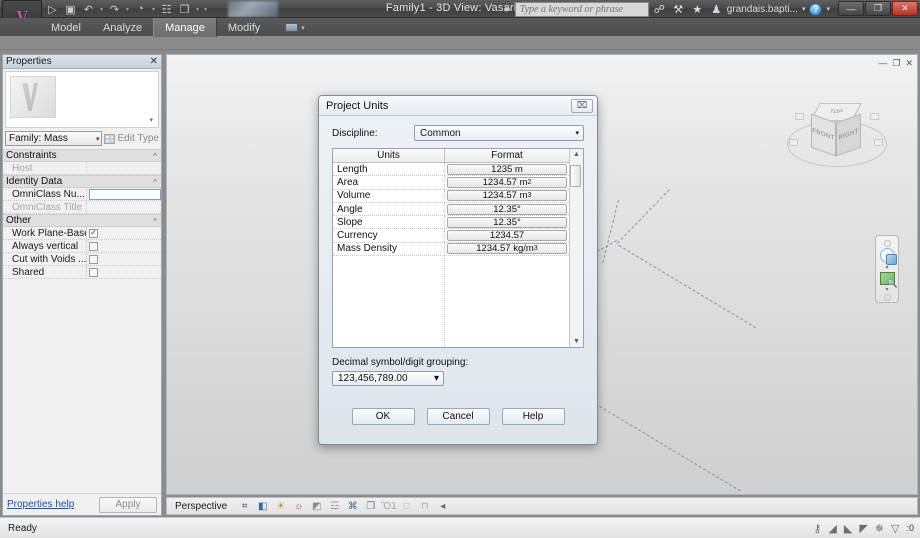 The image size is (920, 538). Describe the element at coordinates (848, 528) in the screenshot. I see `workset-icon: ◣` at that location.